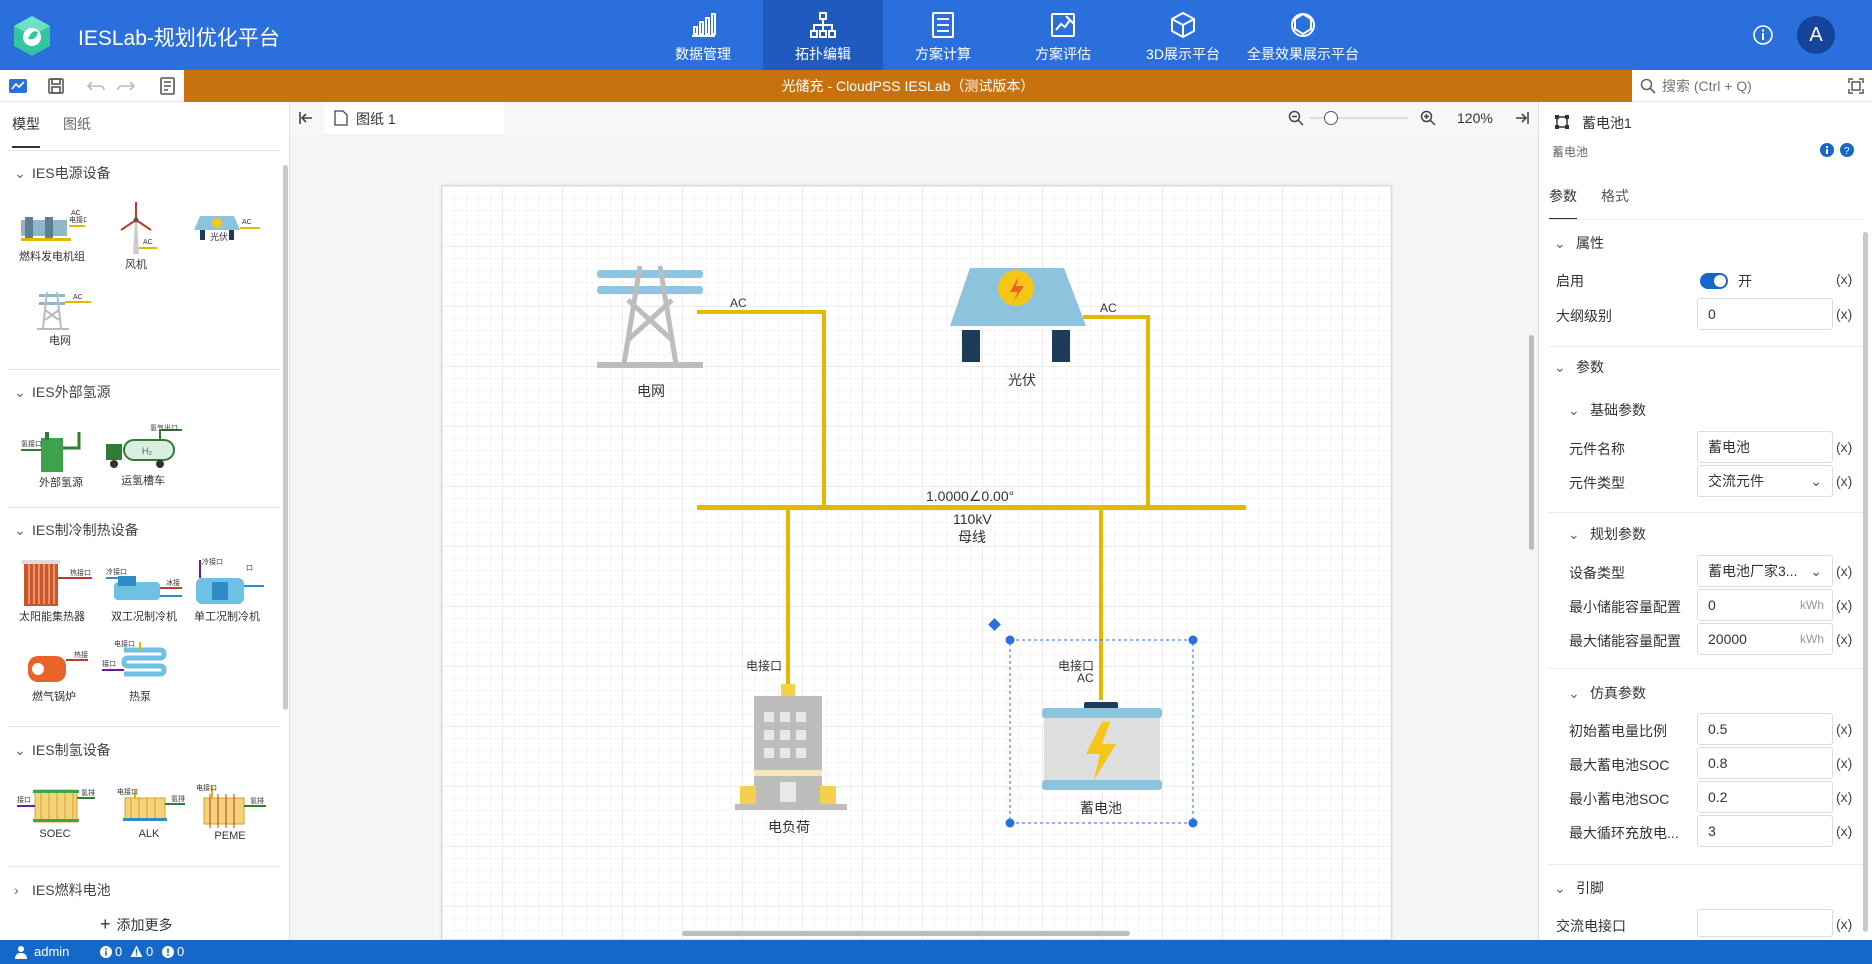 The image size is (1872, 964). What do you see at coordinates (1570, 152) in the screenshot?
I see `component-type: 蓄电池` at bounding box center [1570, 152].